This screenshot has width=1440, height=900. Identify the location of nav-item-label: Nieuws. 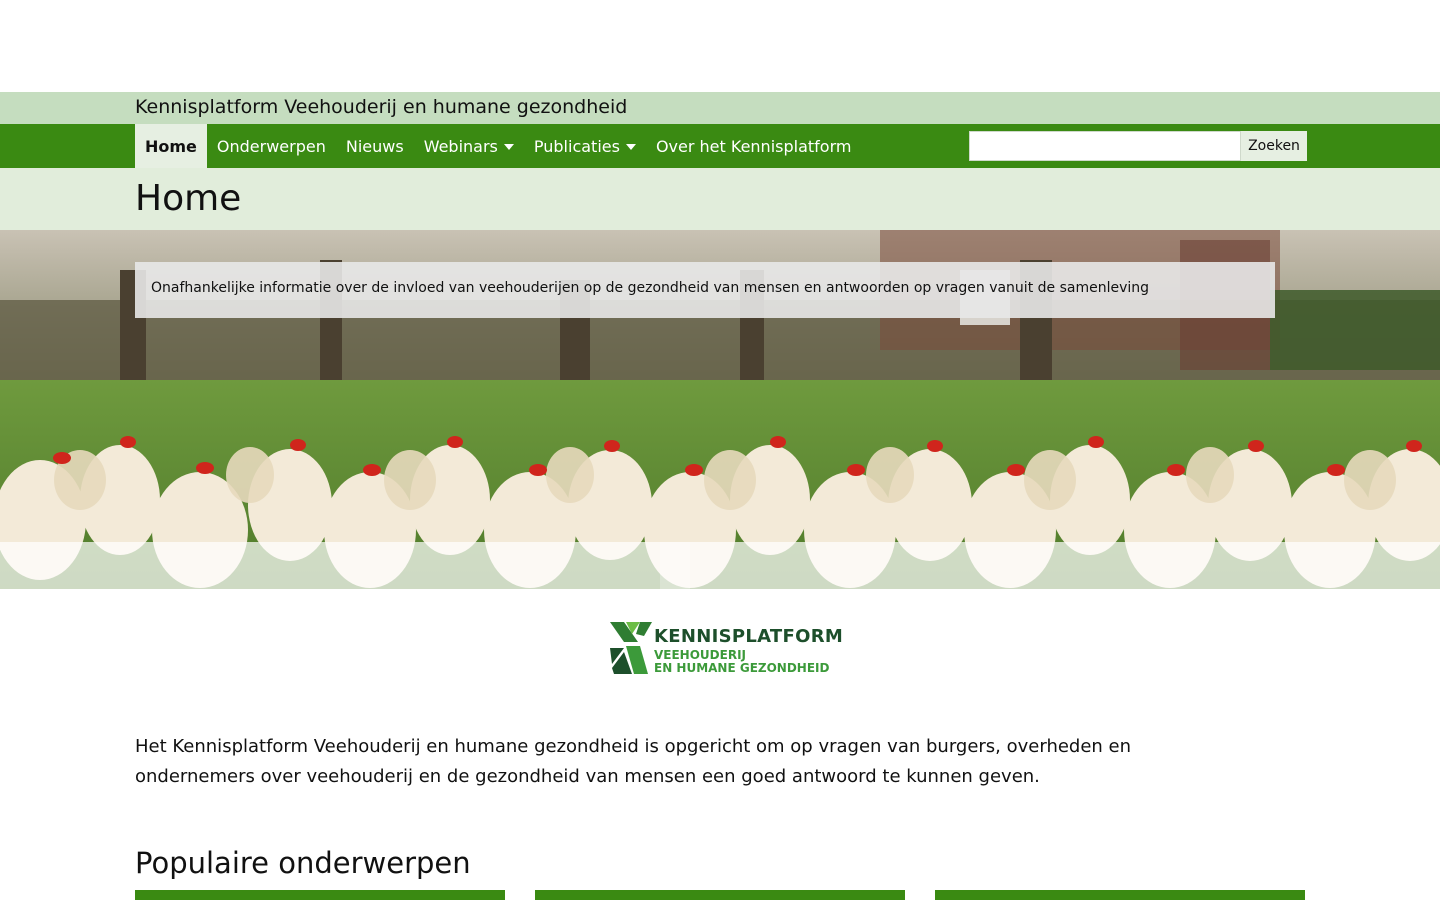
(374, 146).